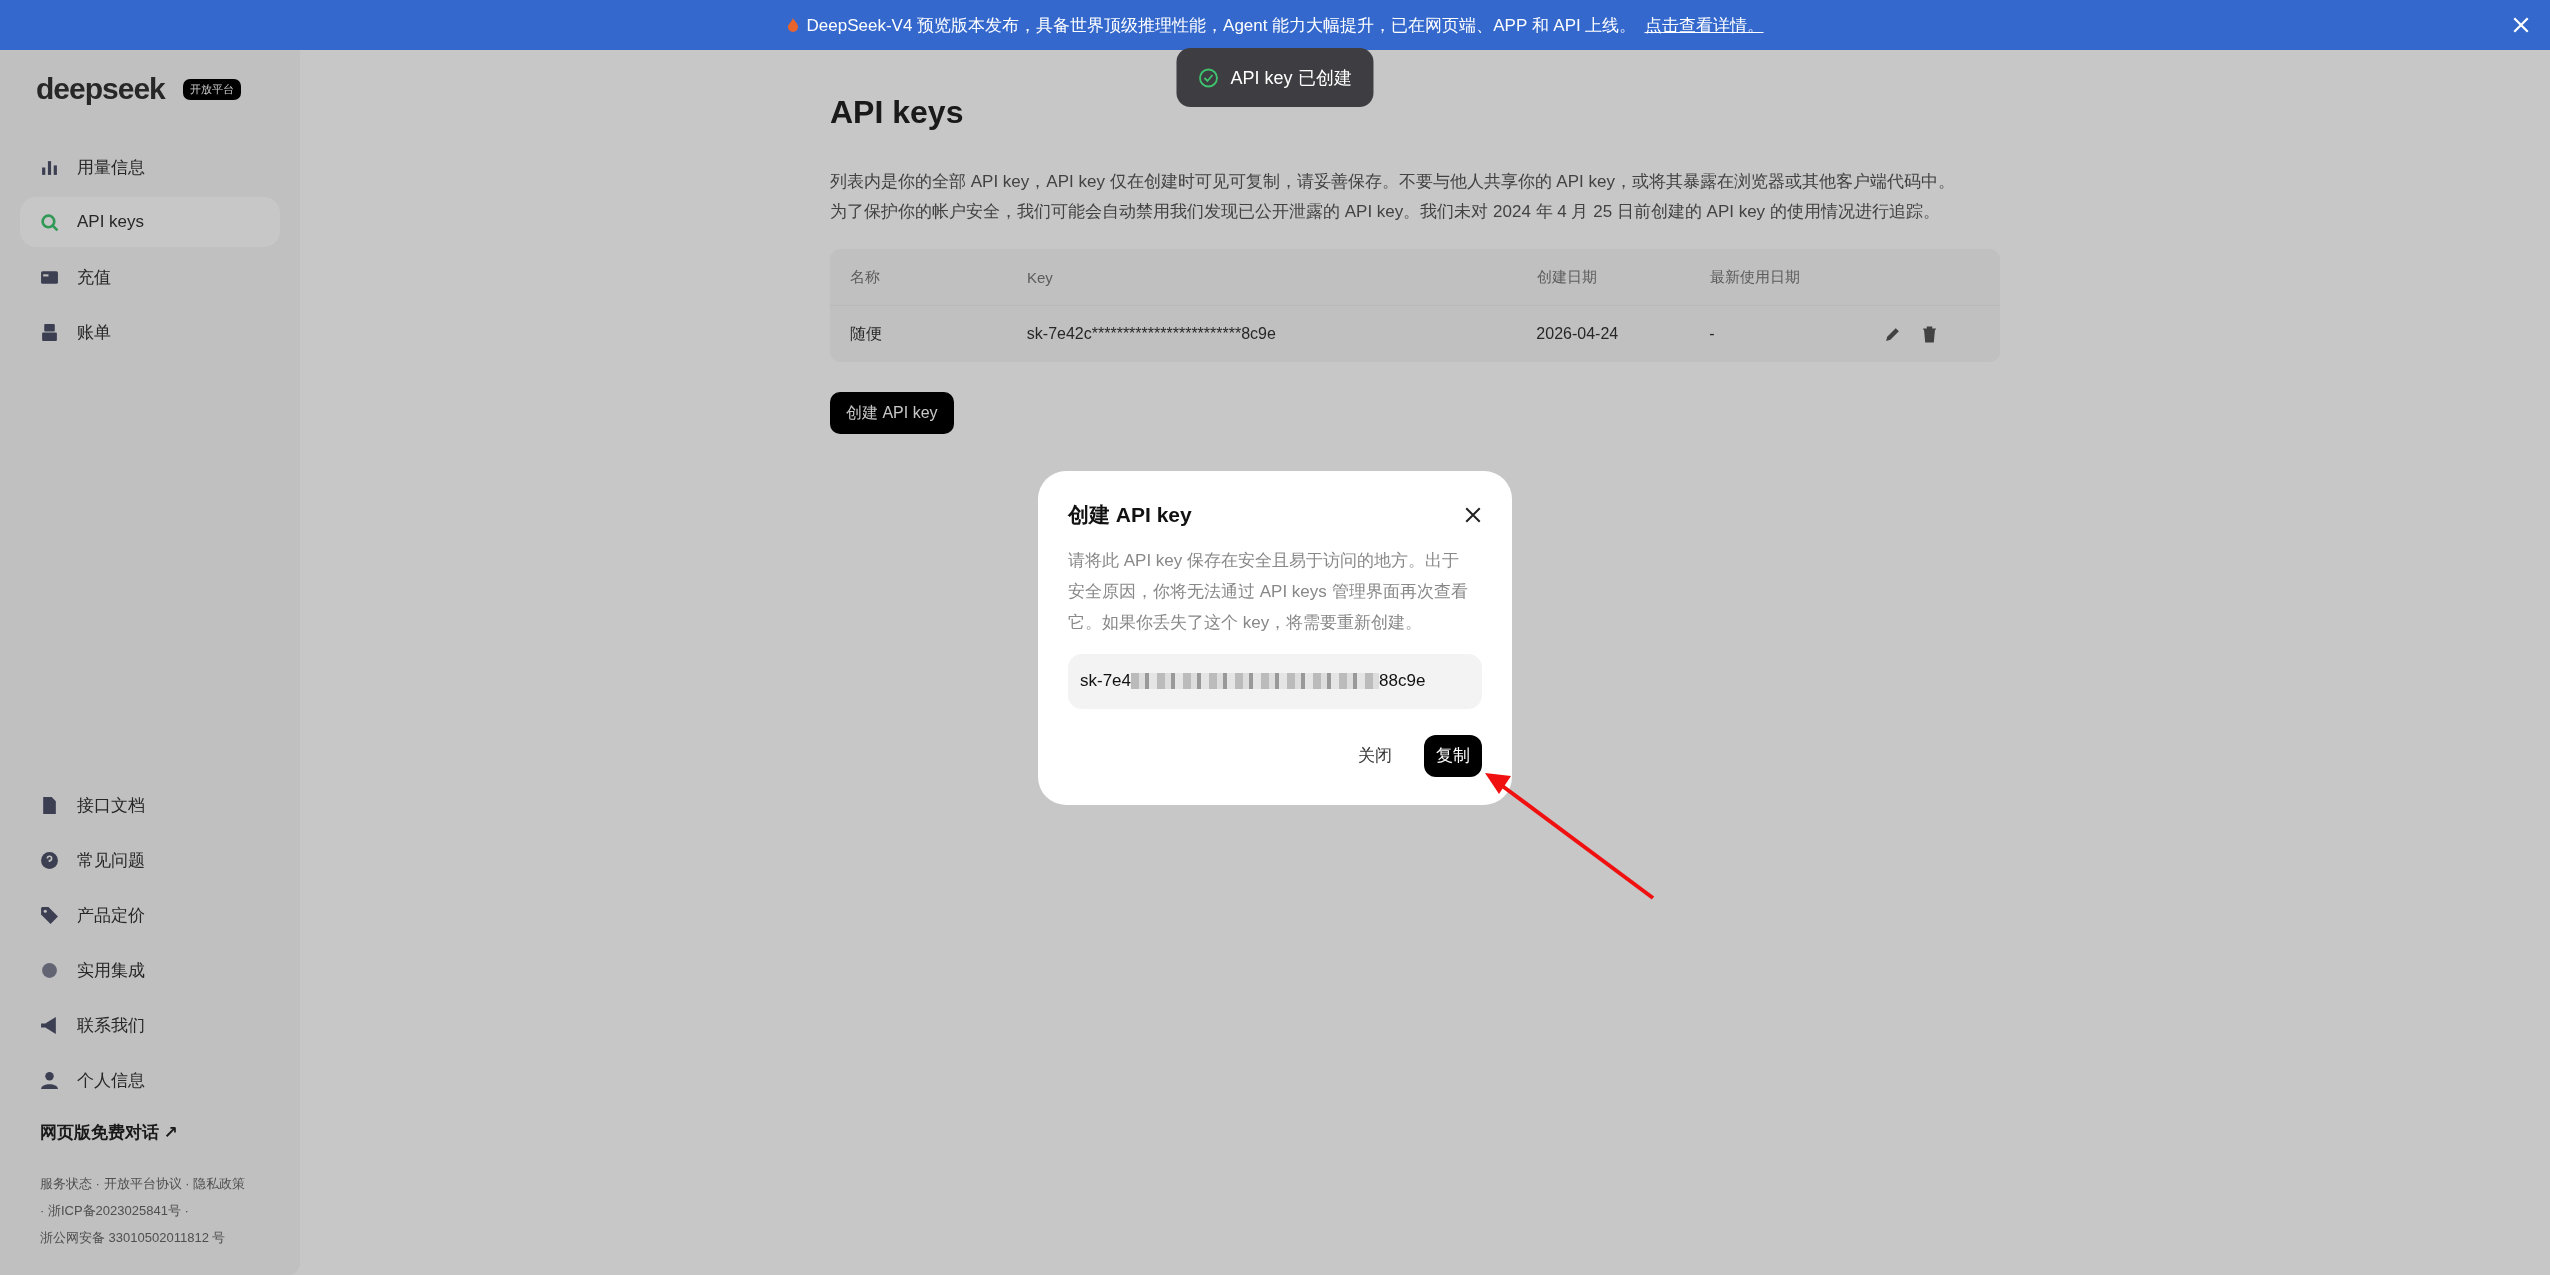  What do you see at coordinates (49, 1025) in the screenshot?
I see `megaphone-icon` at bounding box center [49, 1025].